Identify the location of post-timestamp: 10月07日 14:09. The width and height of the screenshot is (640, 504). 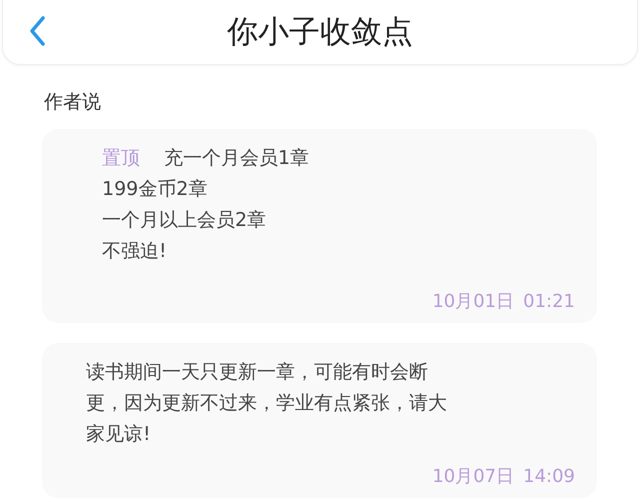
(503, 476).